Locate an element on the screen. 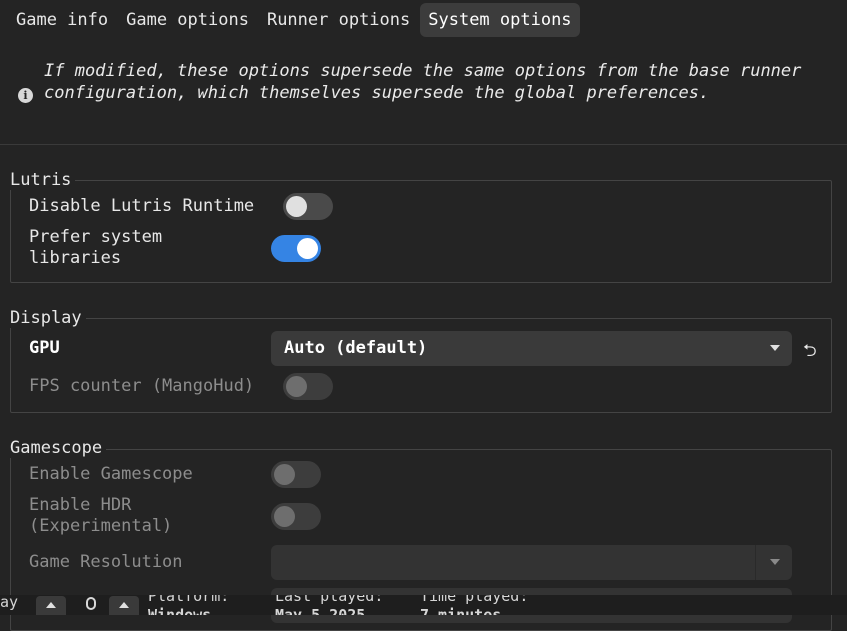  game-resolution-select is located at coordinates (531, 562).